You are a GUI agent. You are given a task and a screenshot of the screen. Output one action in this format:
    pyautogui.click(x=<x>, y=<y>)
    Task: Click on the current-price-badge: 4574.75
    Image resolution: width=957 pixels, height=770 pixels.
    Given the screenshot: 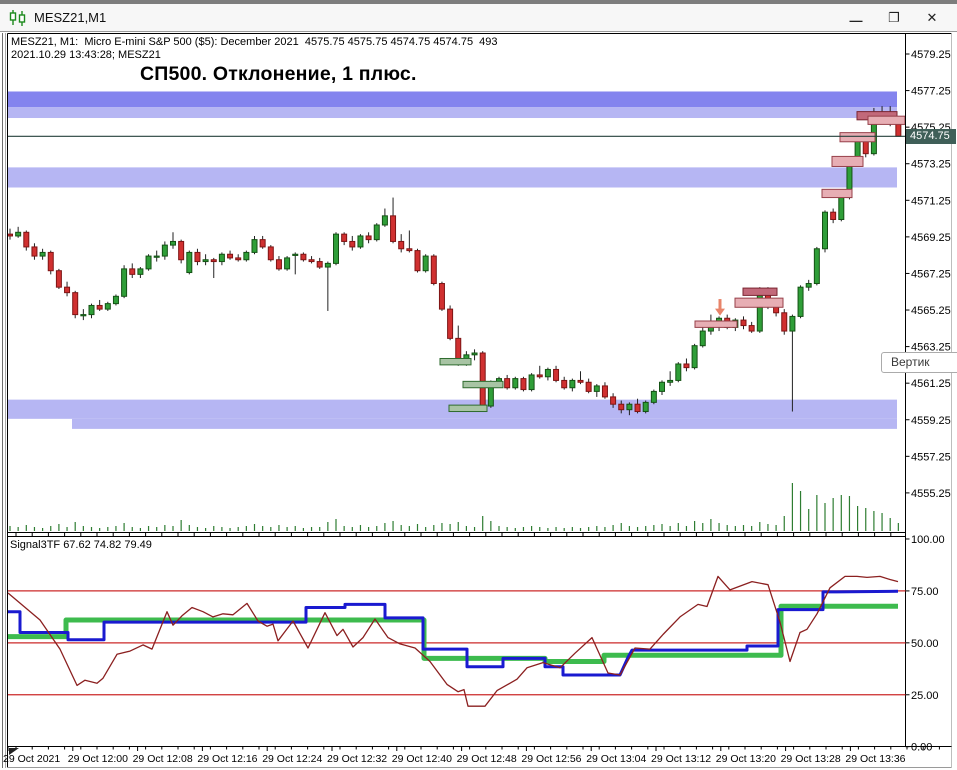 What is the action you would take?
    pyautogui.click(x=931, y=136)
    